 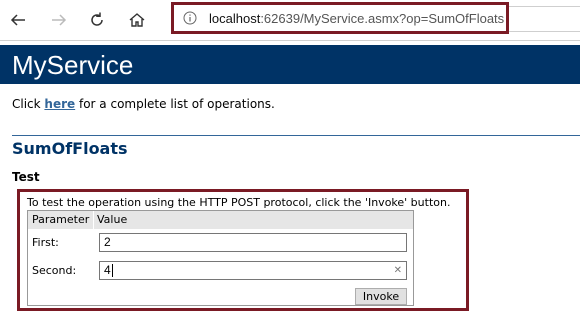 What do you see at coordinates (107, 270) in the screenshot?
I see `second-input-value: 4` at bounding box center [107, 270].